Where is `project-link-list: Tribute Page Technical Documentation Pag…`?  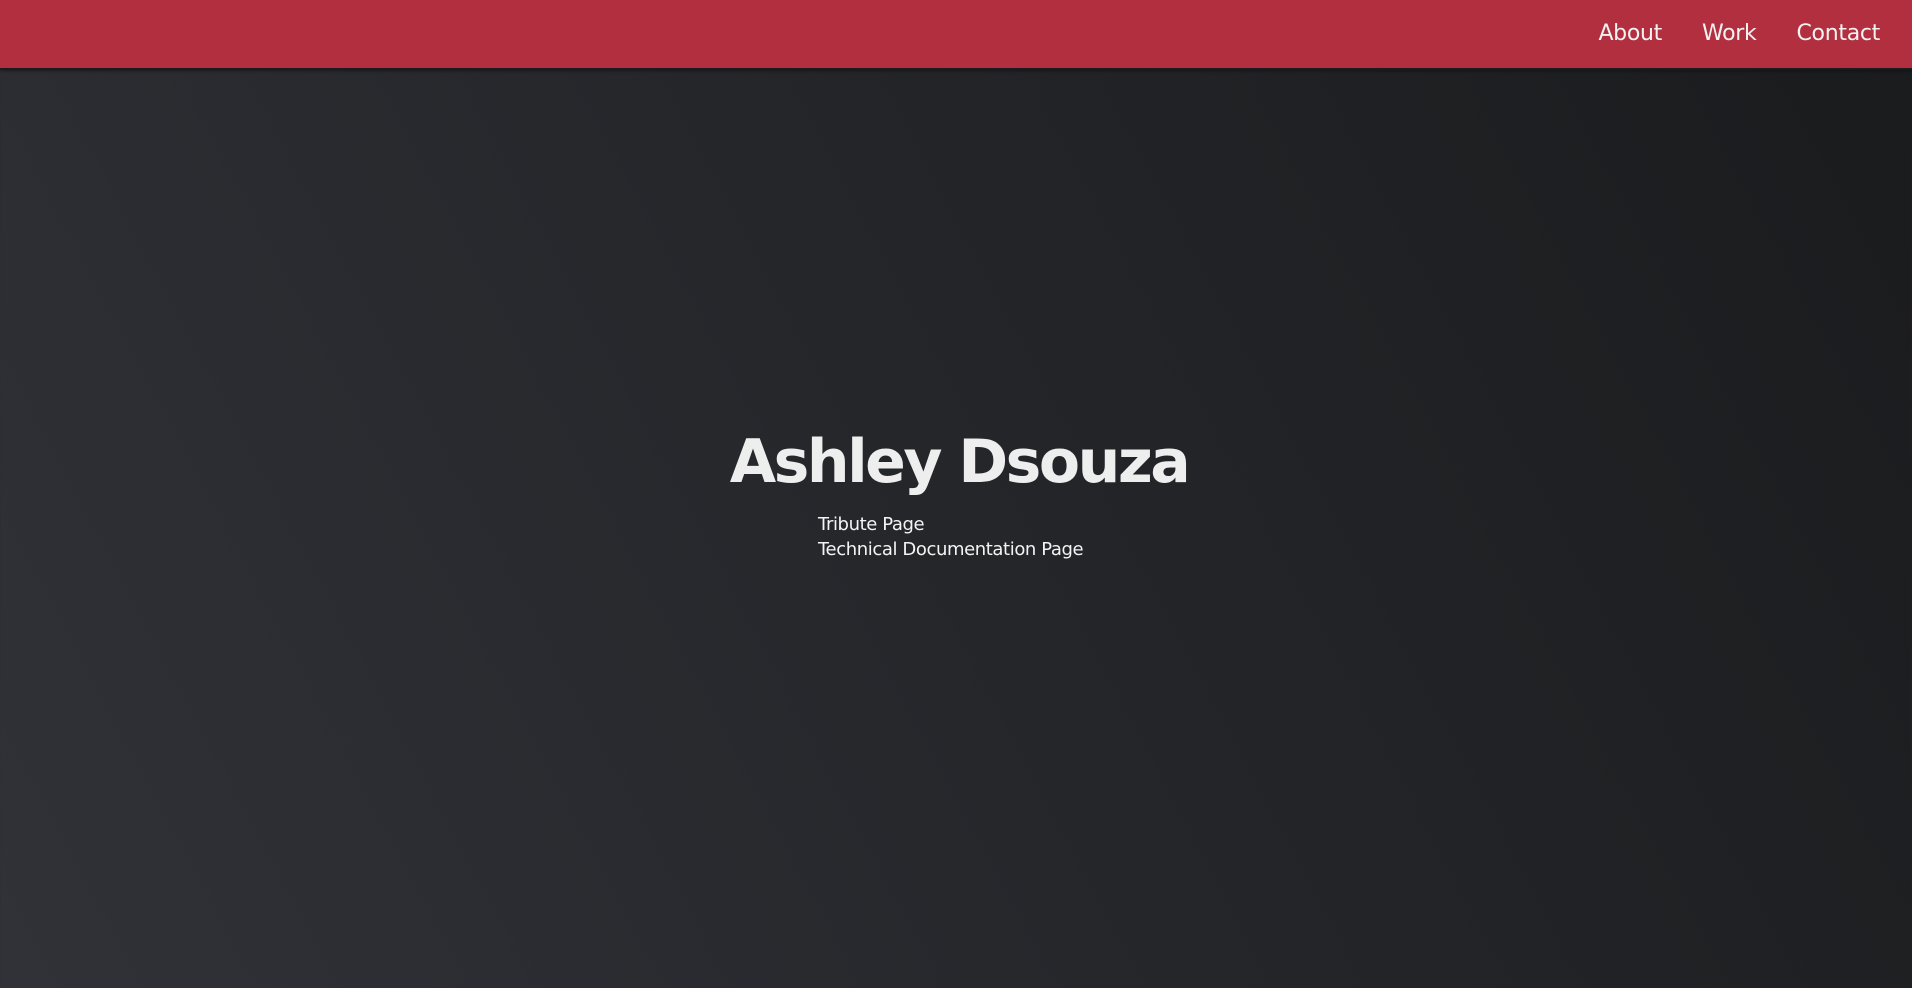
project-link-list: Tribute Page Technical Documentation Pag… is located at coordinates (951, 537).